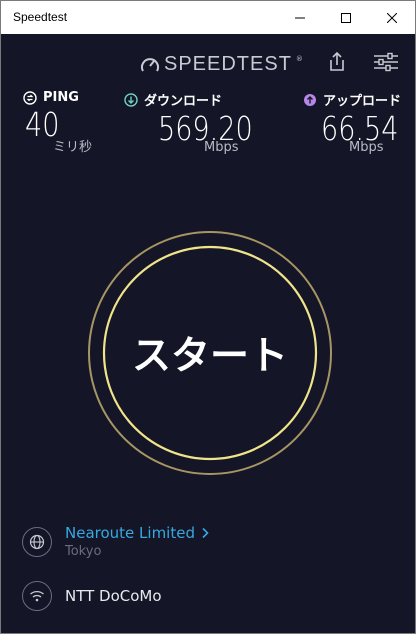  I want to click on maximize-icon, so click(346, 17).